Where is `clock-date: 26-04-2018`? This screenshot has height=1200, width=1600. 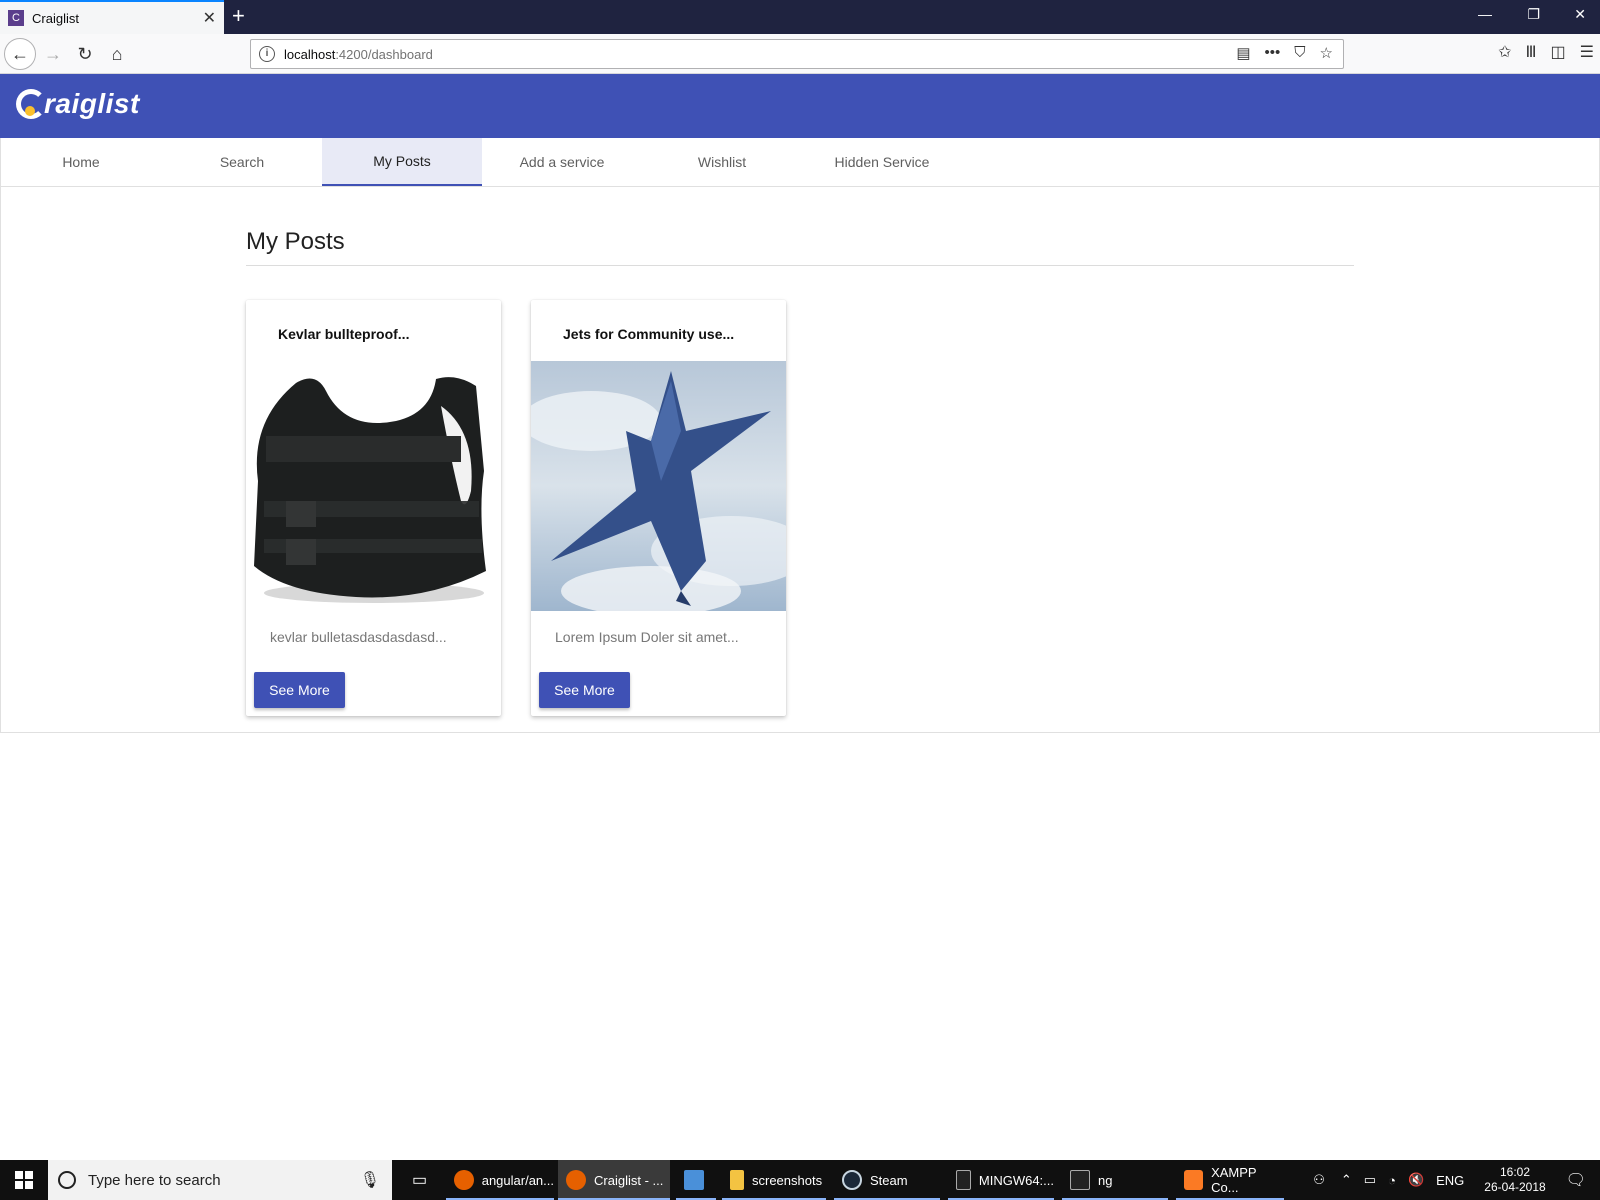 clock-date: 26-04-2018 is located at coordinates (1515, 1187).